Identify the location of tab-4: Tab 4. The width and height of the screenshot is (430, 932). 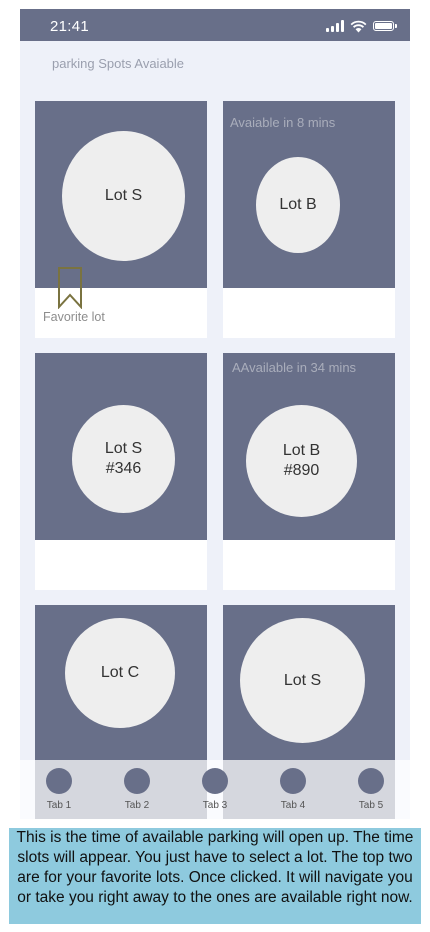
(293, 792).